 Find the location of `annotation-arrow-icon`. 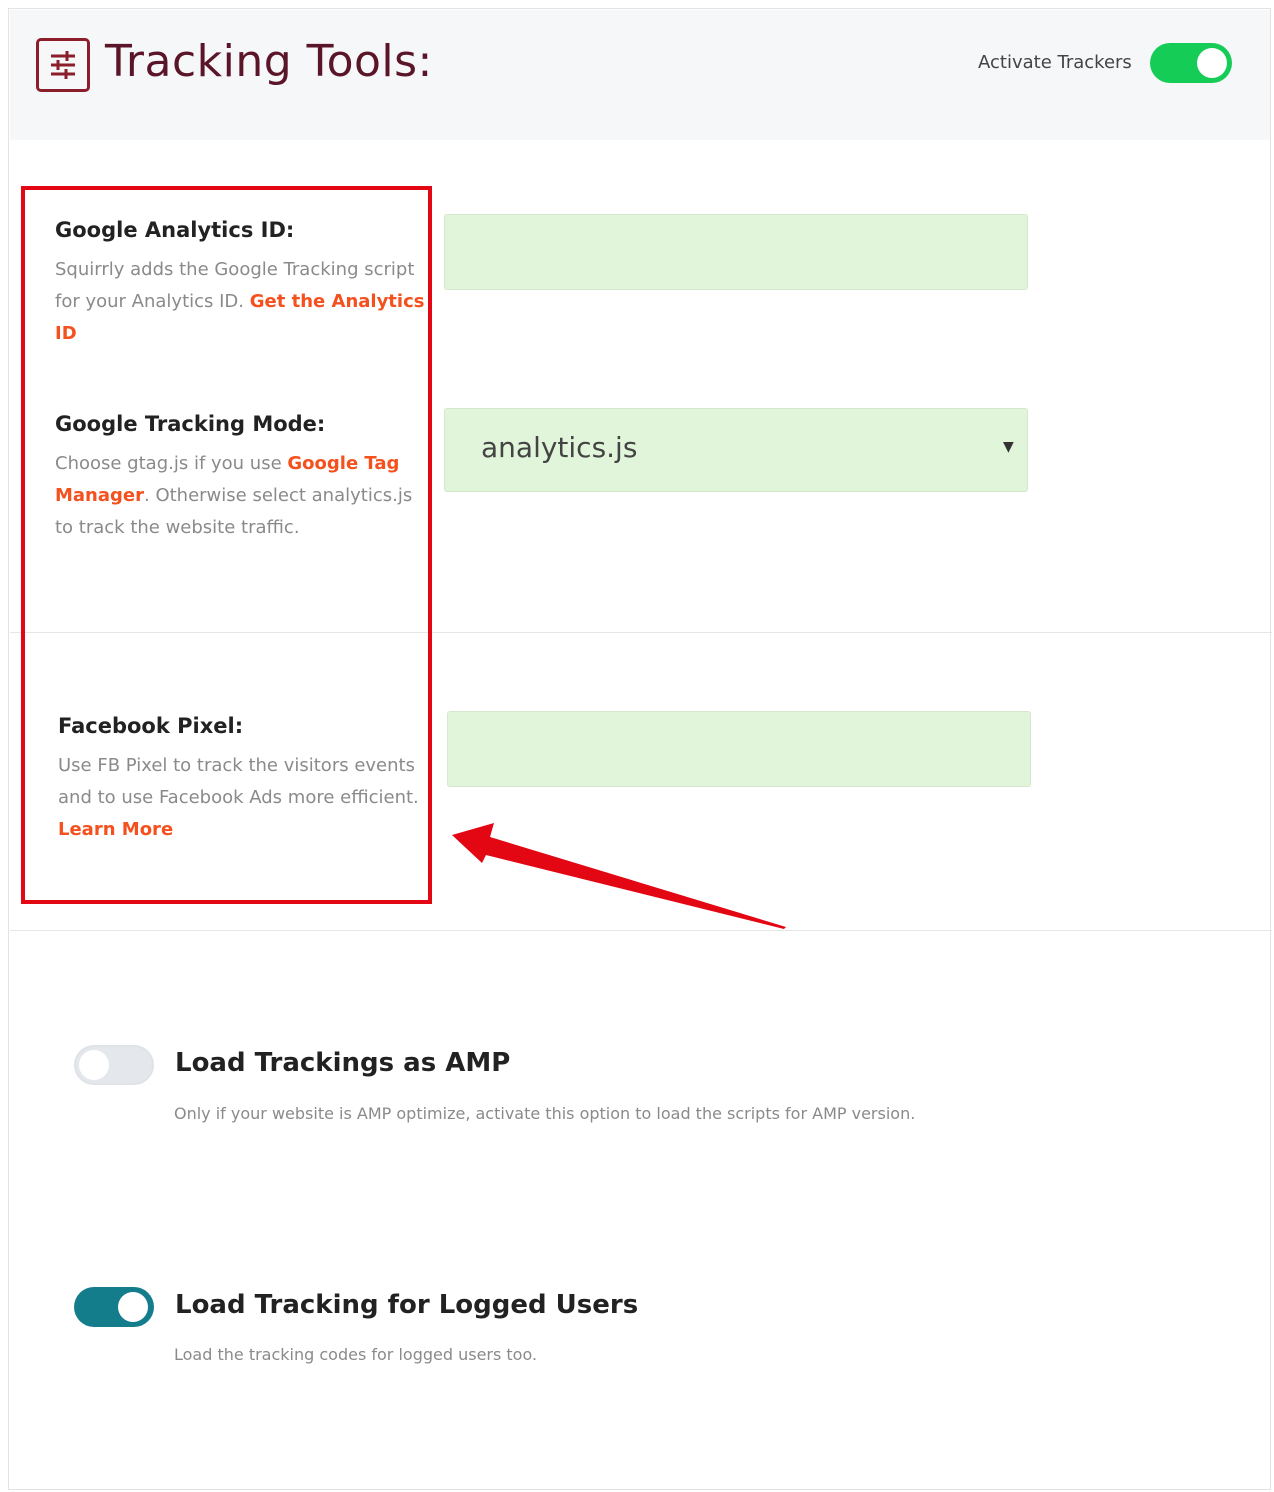

annotation-arrow-icon is located at coordinates (619, 876).